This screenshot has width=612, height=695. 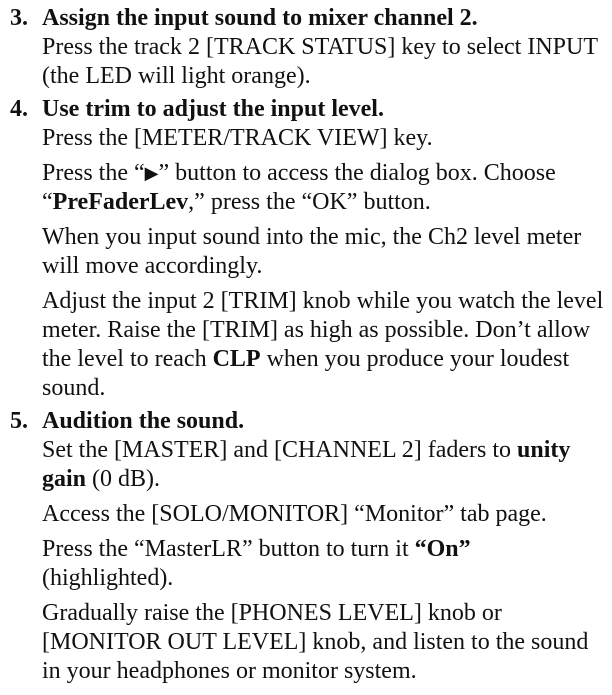 I want to click on step-title: Use trim to adjust the input level., so click(x=213, y=109).